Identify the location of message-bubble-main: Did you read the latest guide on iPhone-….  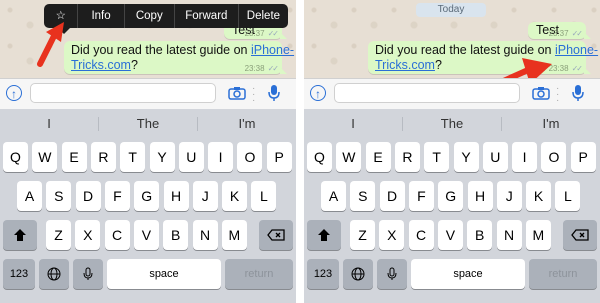
(179, 57).